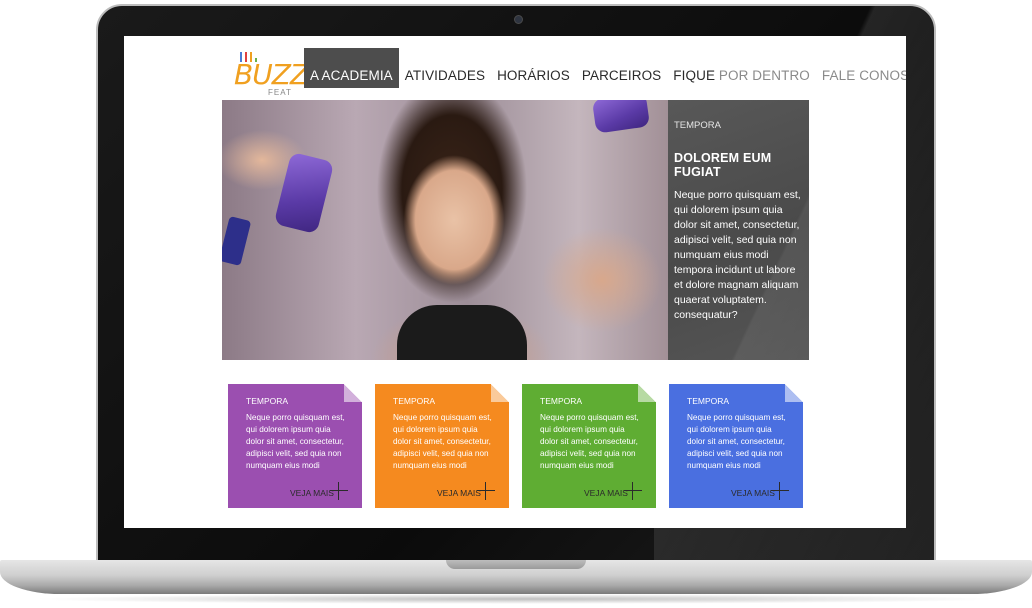 This screenshot has height=608, width=1032. Describe the element at coordinates (280, 92) in the screenshot. I see `logo-subtitle: FEAT` at that location.